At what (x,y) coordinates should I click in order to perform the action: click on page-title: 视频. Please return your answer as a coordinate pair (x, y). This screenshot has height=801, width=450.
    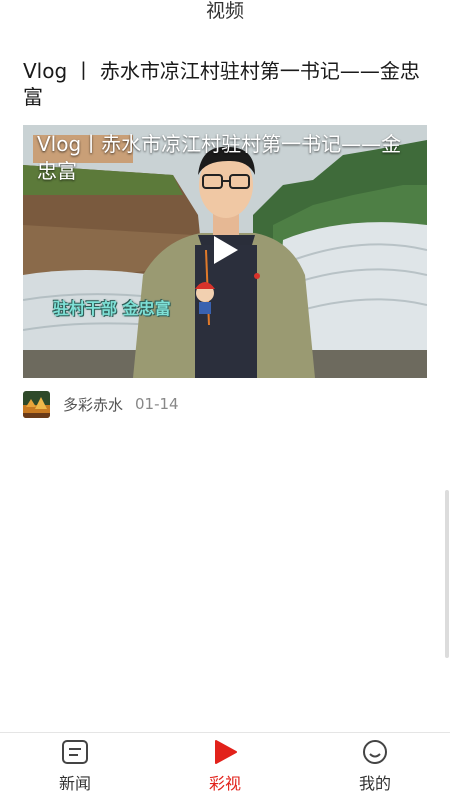
    Looking at the image, I should click on (224, 11).